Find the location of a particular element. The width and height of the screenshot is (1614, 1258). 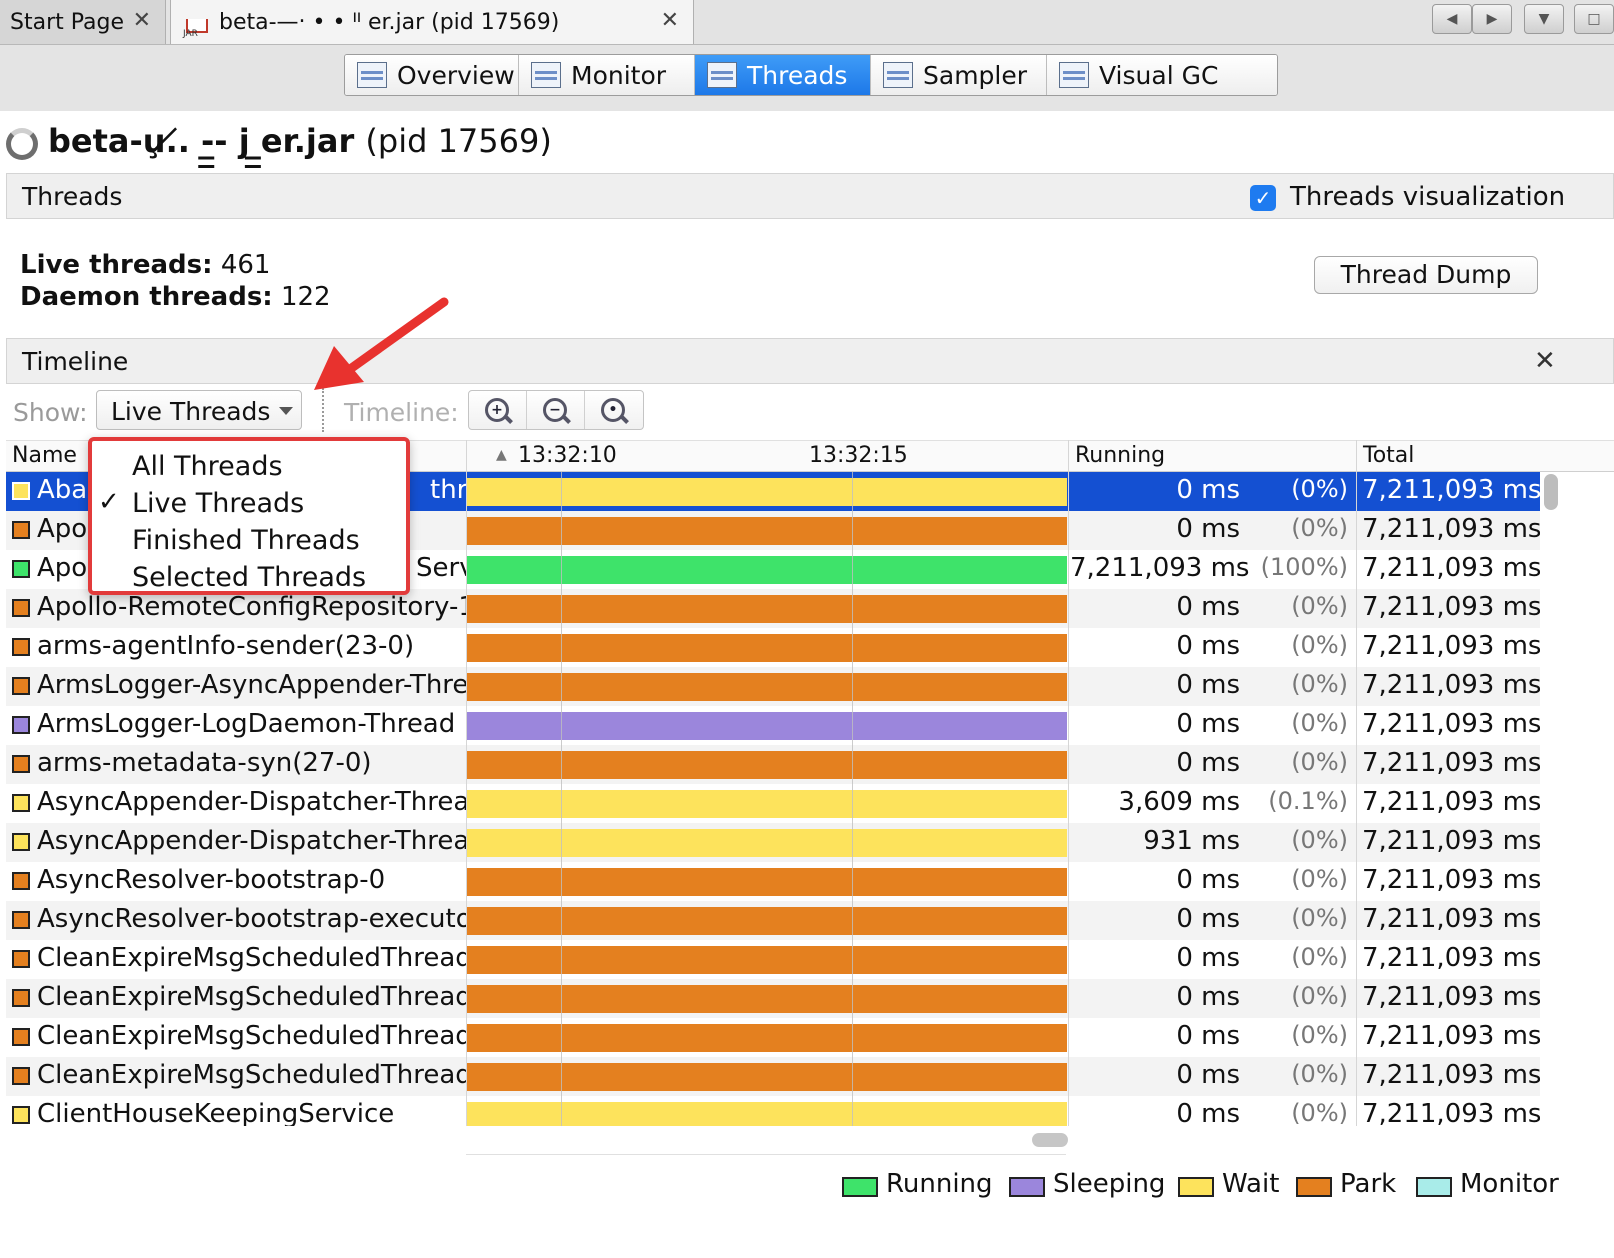

column-header-running: Running is located at coordinates (1120, 455).